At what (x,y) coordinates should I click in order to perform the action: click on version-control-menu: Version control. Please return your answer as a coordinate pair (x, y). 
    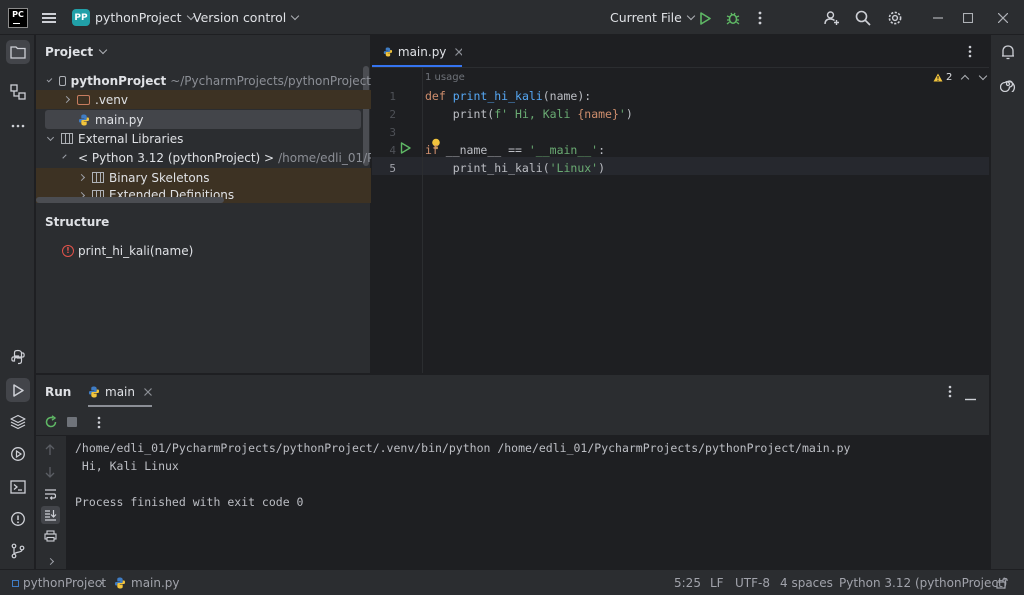
    Looking at the image, I should click on (246, 17).